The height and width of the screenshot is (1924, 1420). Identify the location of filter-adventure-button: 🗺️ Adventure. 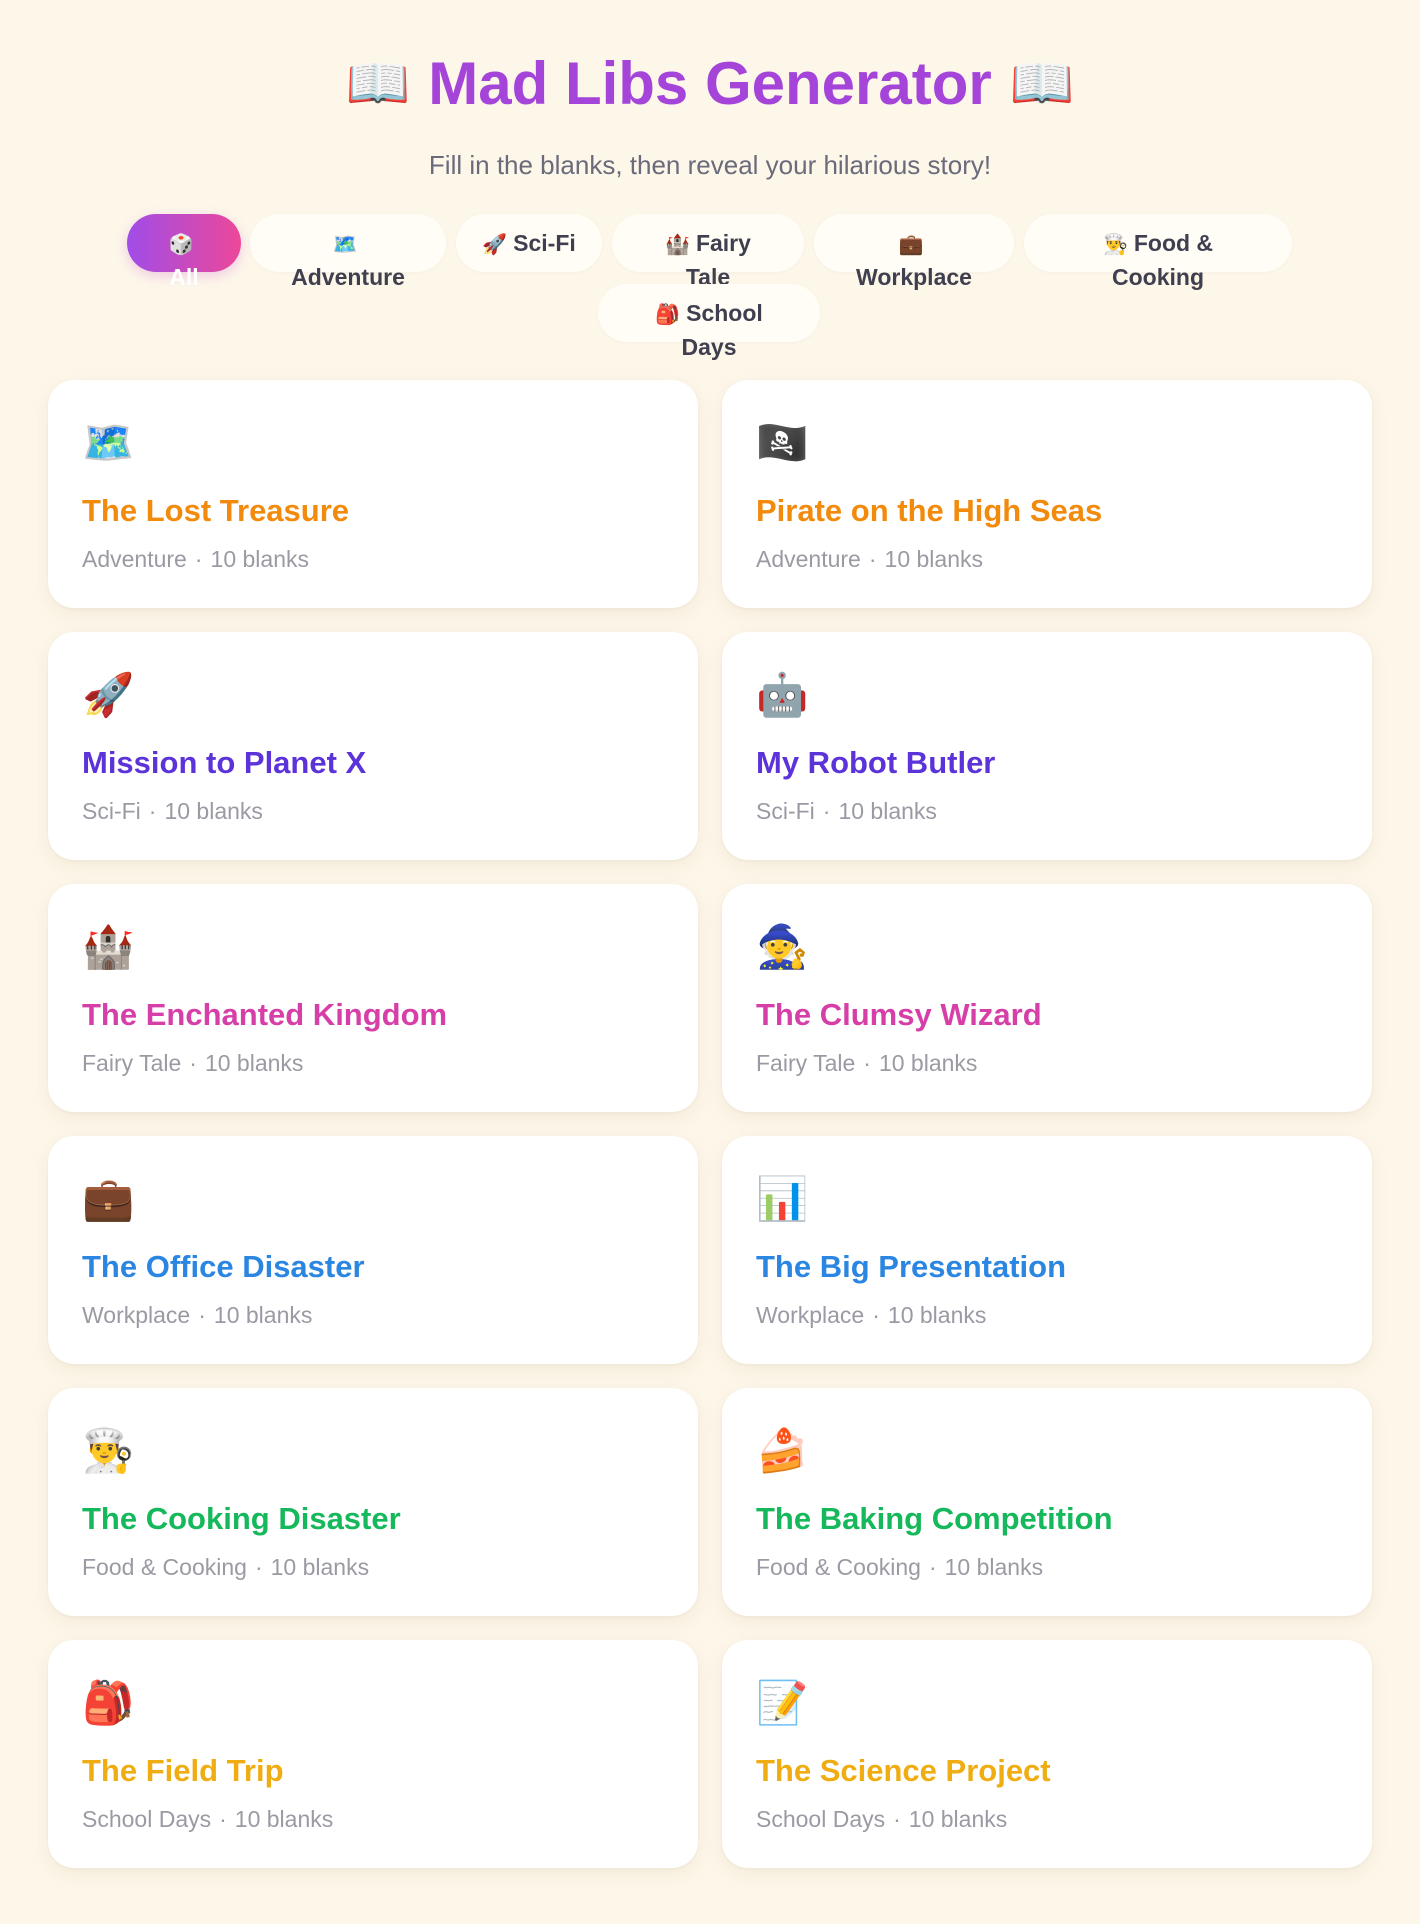
(348, 252).